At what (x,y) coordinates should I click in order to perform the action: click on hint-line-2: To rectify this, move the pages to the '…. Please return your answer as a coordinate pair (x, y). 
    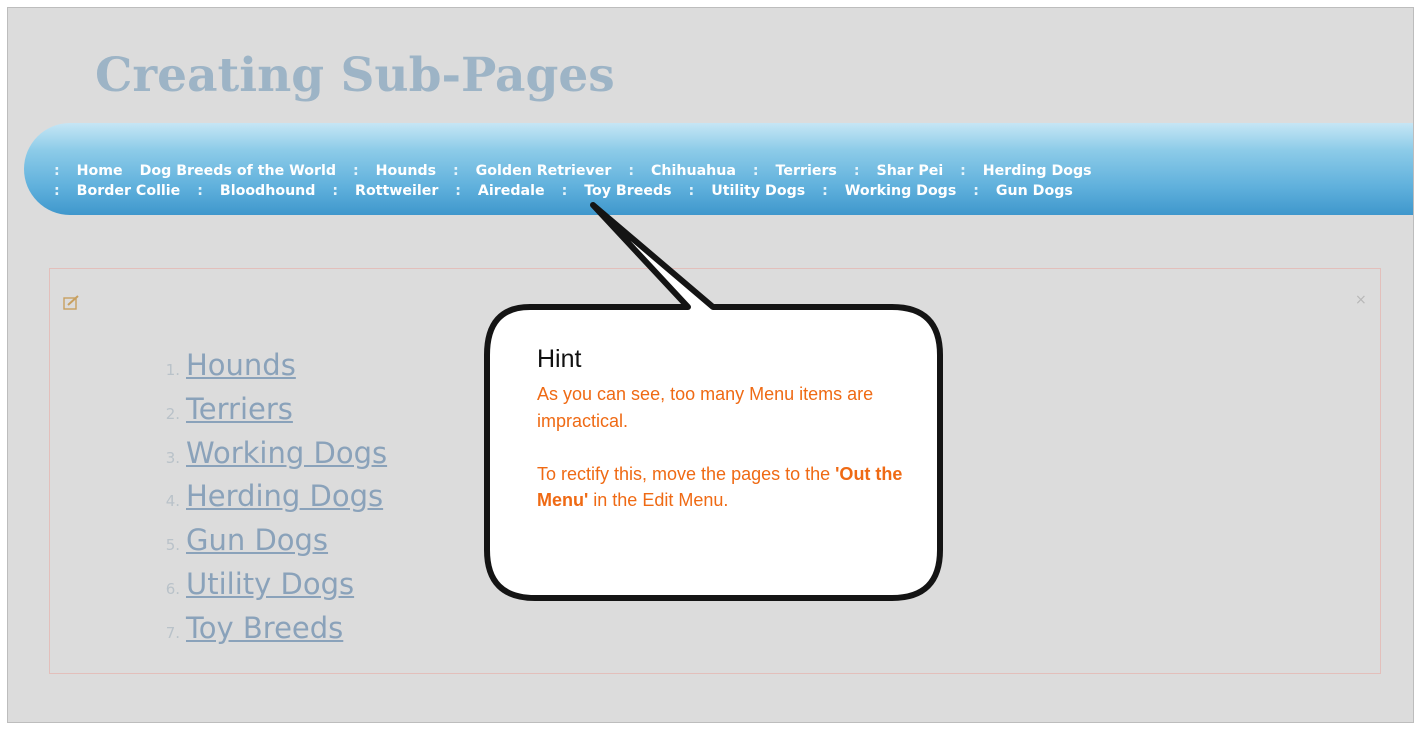
    Looking at the image, I should click on (720, 487).